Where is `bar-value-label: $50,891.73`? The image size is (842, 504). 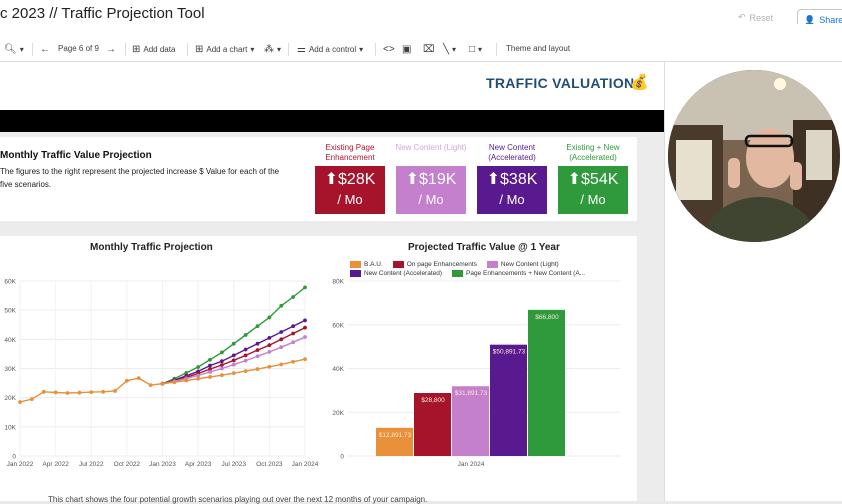 bar-value-label: $50,891.73 is located at coordinates (509, 352).